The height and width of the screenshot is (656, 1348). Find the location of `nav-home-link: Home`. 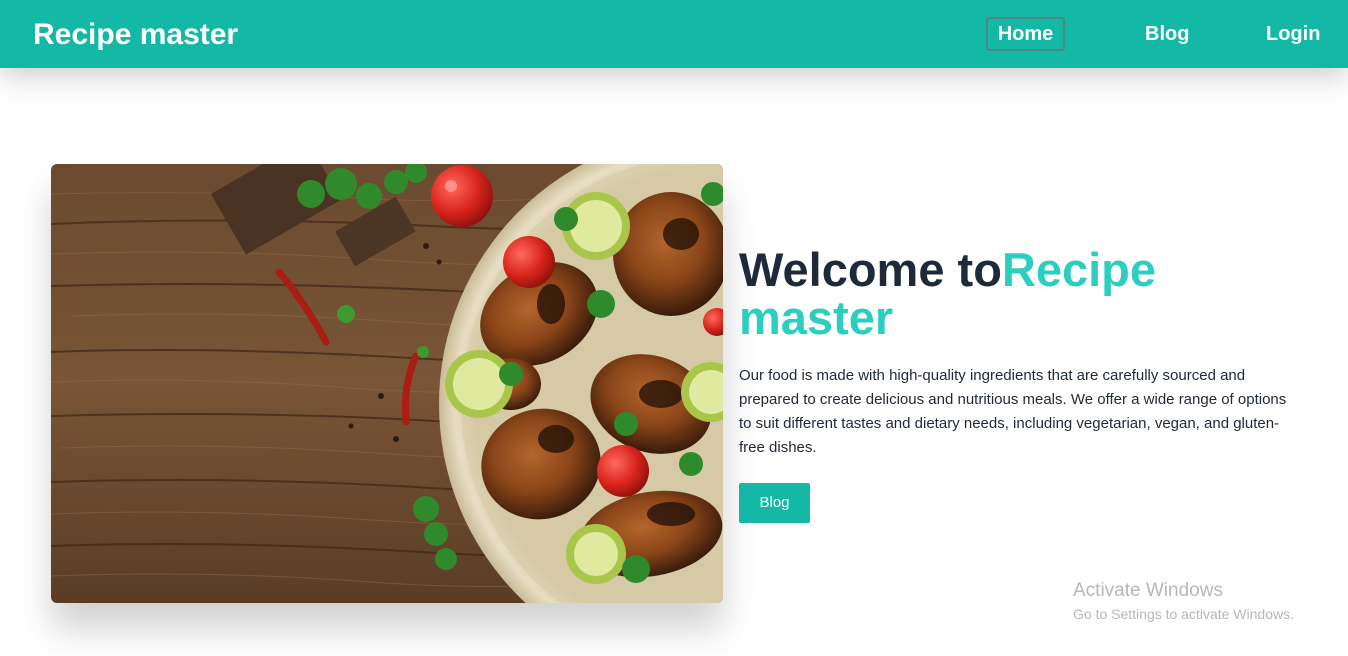

nav-home-link: Home is located at coordinates (1025, 34).